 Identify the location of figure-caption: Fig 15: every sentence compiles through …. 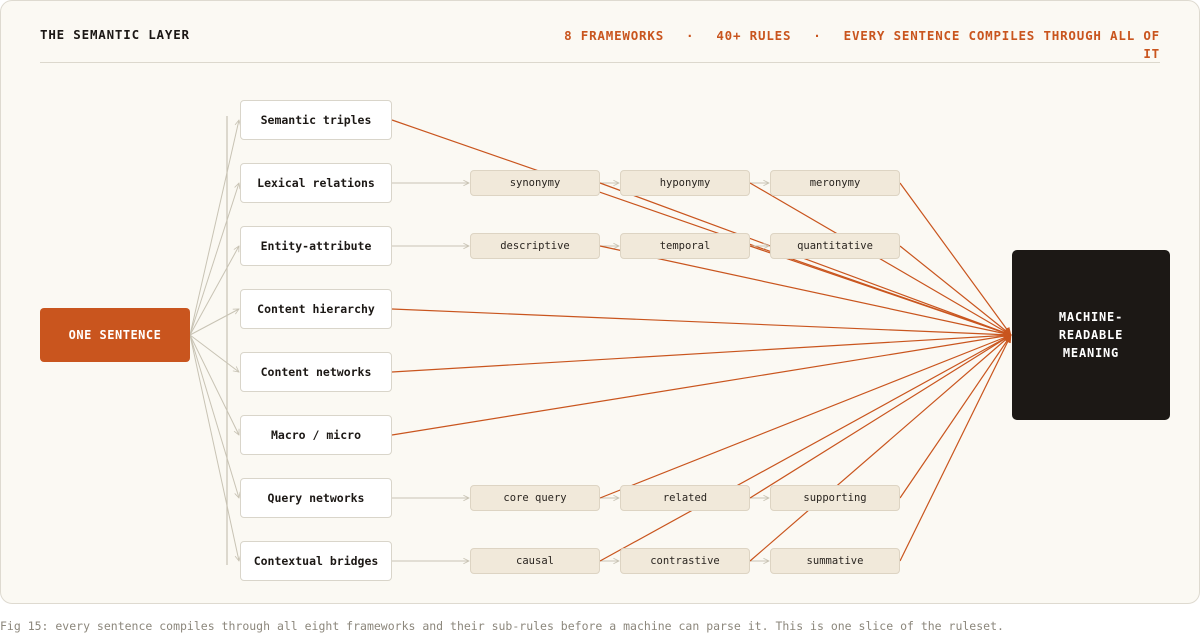
(502, 626).